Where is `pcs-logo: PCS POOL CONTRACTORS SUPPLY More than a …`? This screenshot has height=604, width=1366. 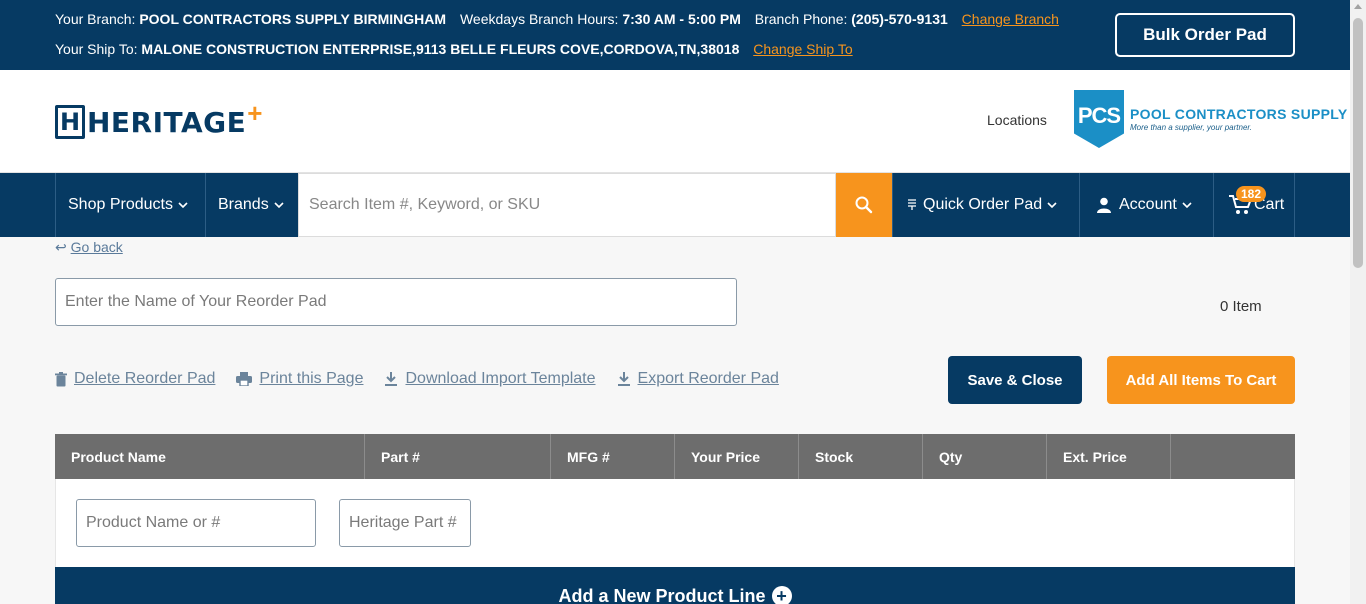 pcs-logo: PCS POOL CONTRACTORS SUPPLY More than a … is located at coordinates (1210, 119).